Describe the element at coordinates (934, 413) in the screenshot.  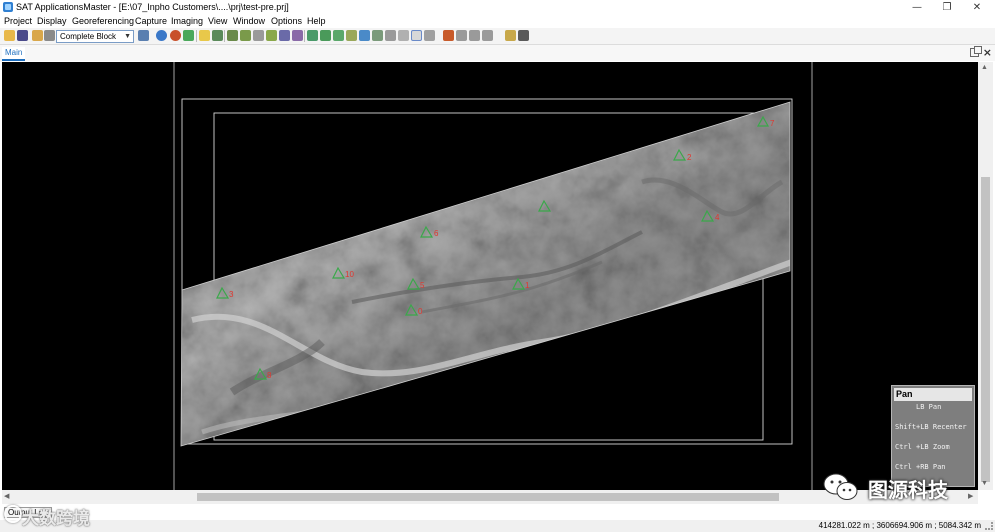
I see `help-row: LB Pan` at that location.